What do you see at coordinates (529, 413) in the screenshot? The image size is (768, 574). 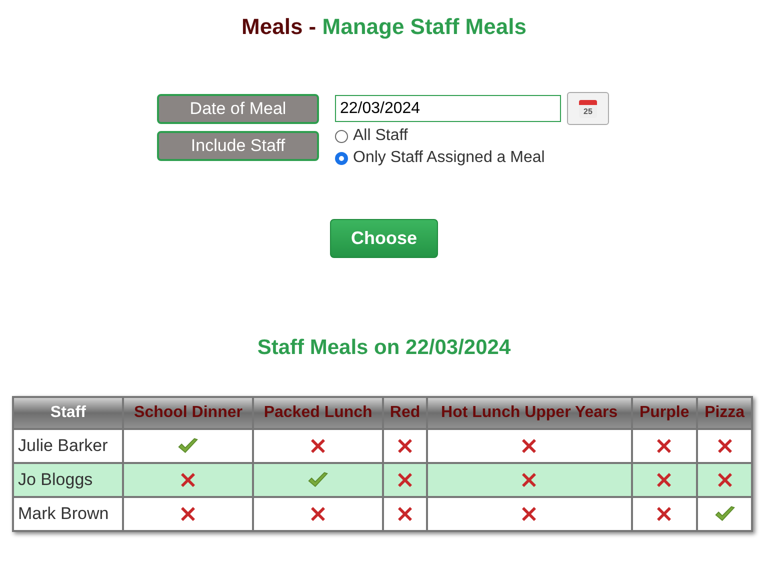 I see `column-header: Hot Lunch Upper Years` at bounding box center [529, 413].